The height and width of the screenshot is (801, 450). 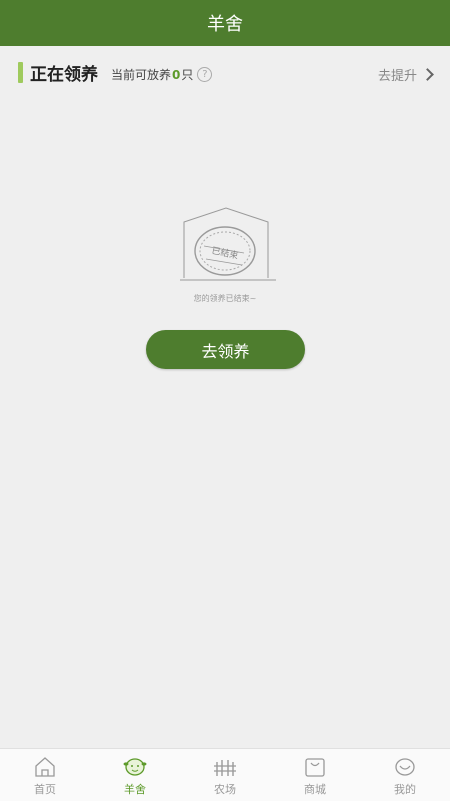 What do you see at coordinates (315, 767) in the screenshot?
I see `shopping-bag-icon` at bounding box center [315, 767].